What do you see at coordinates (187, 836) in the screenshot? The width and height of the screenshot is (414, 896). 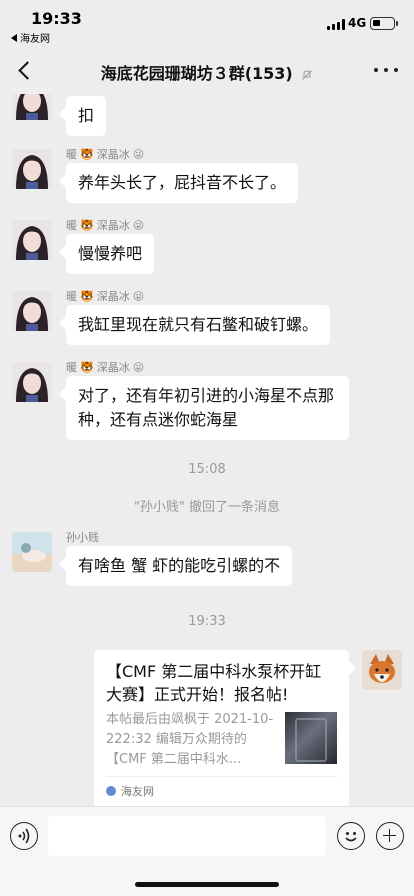 I see `message-input` at bounding box center [187, 836].